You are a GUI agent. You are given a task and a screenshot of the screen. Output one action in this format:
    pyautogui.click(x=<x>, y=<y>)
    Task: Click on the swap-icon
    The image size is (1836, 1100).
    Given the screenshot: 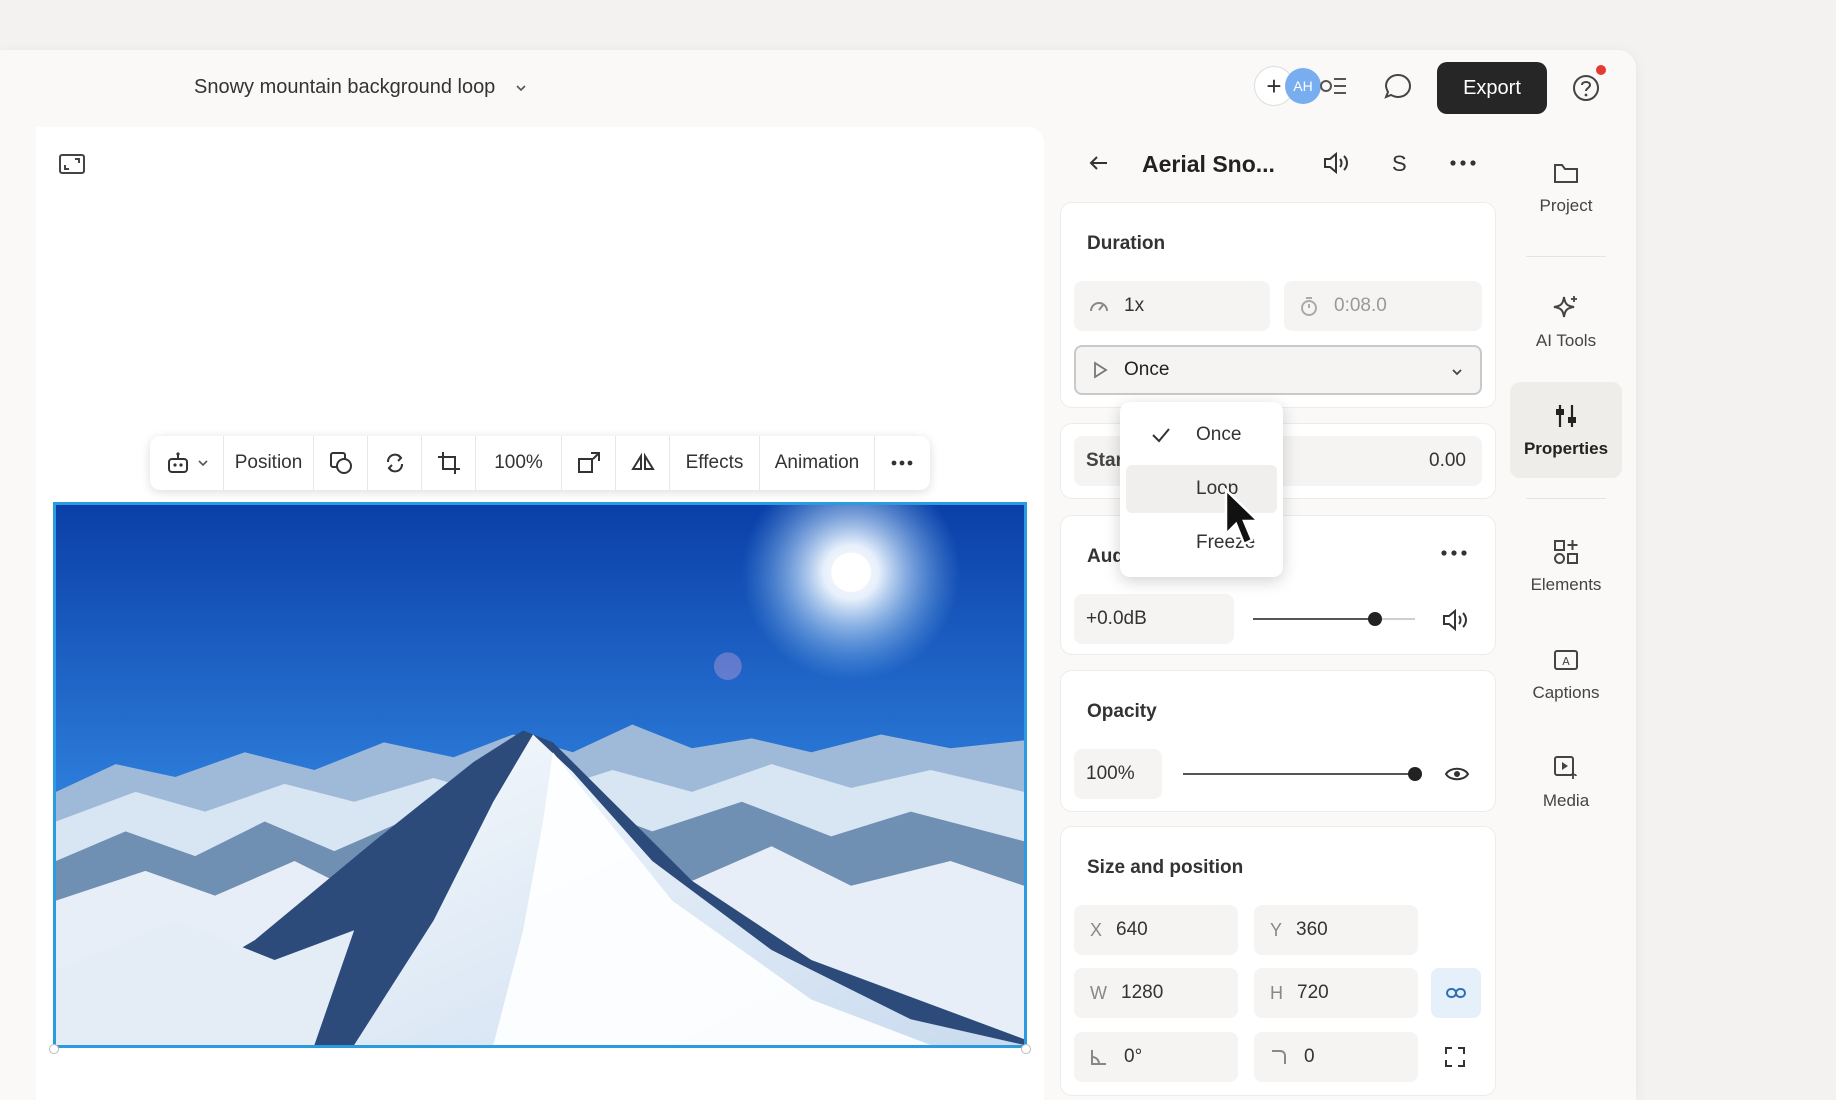 What is the action you would take?
    pyautogui.click(x=394, y=463)
    